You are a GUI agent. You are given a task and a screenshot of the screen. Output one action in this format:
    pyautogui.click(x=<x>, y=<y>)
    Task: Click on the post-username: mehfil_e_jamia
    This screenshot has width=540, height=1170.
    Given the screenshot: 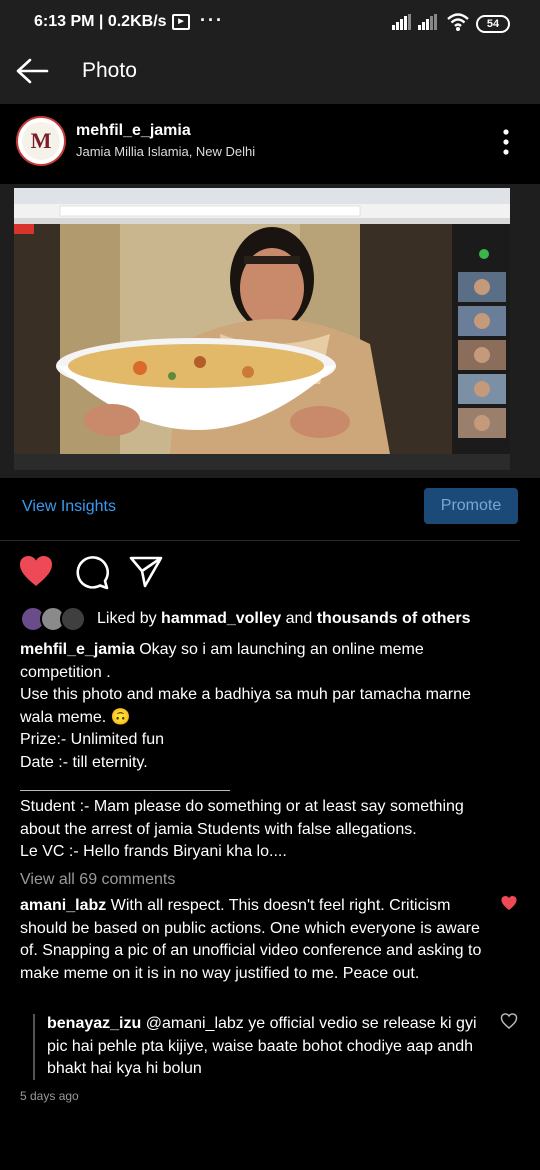 What is the action you would take?
    pyautogui.click(x=133, y=131)
    